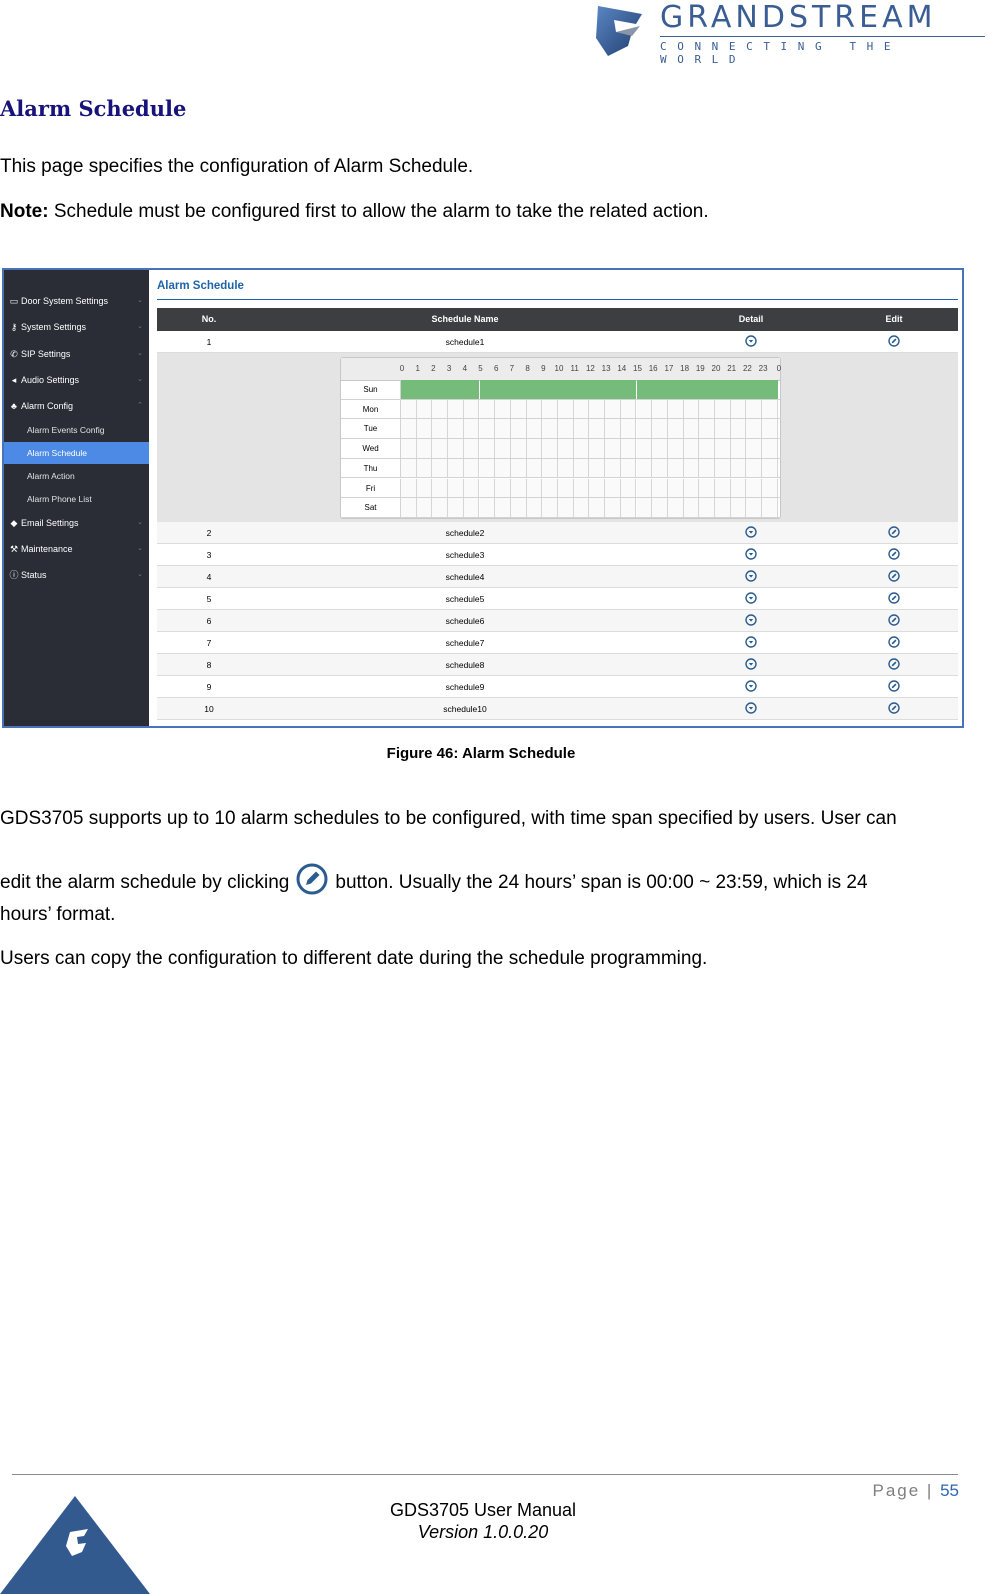 Image resolution: width=989 pixels, height=1594 pixels. I want to click on sidebar-item-sip-settings: ✆ SIP Settings ⌄, so click(76, 354).